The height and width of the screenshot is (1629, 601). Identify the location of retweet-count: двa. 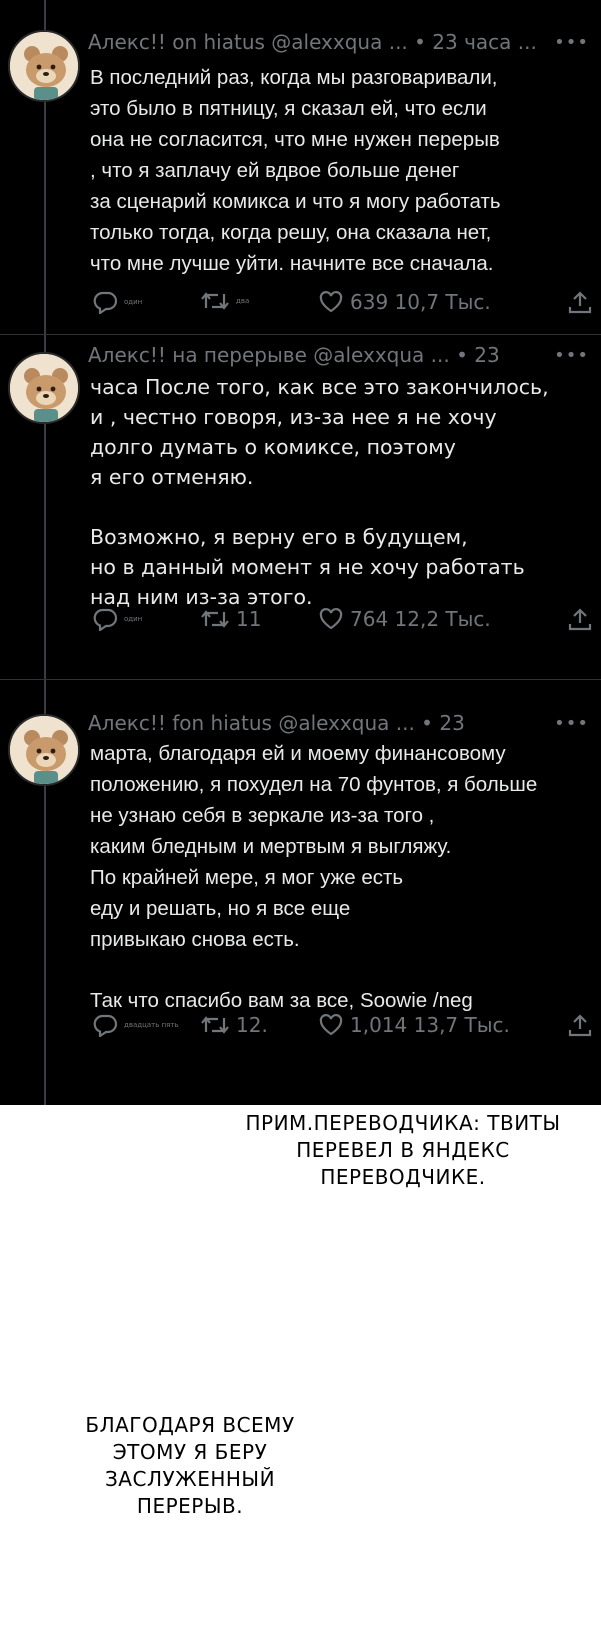
(243, 301).